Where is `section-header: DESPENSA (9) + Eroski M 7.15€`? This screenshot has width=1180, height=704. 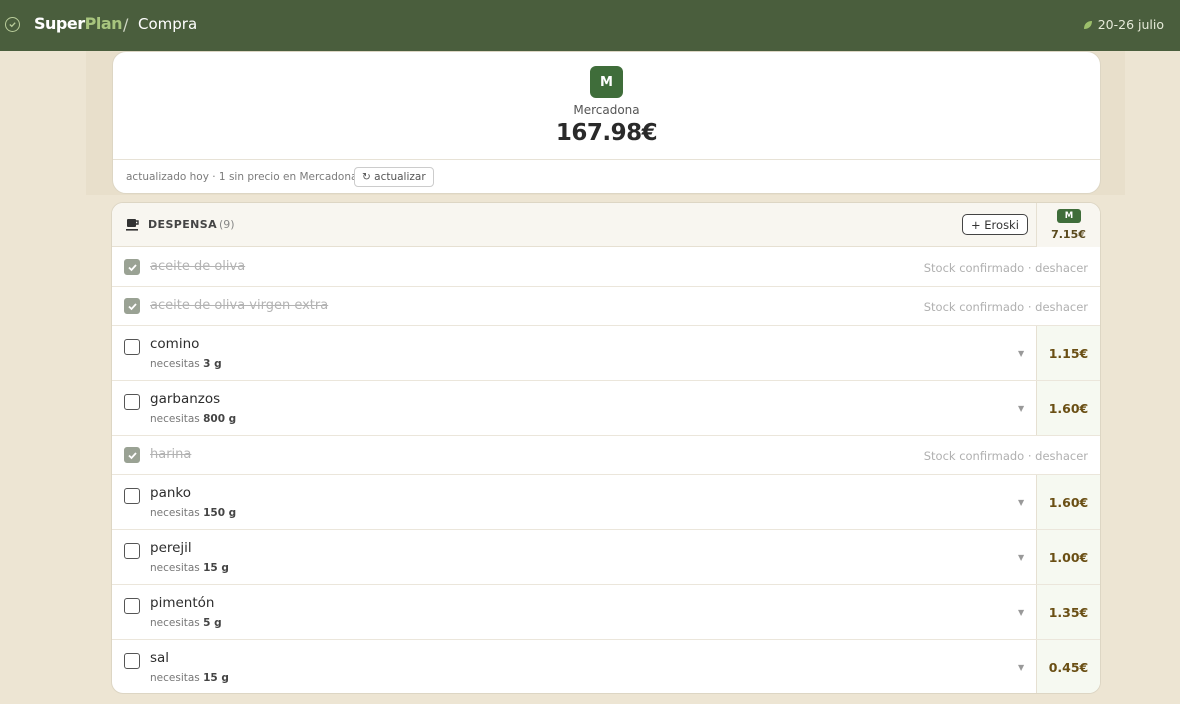
section-header: DESPENSA (9) + Eroski M 7.15€ is located at coordinates (606, 225).